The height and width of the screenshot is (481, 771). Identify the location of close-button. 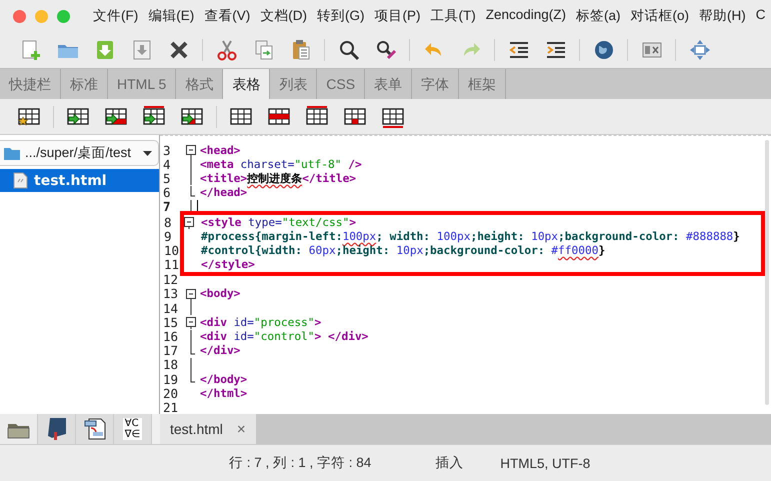
(19, 16).